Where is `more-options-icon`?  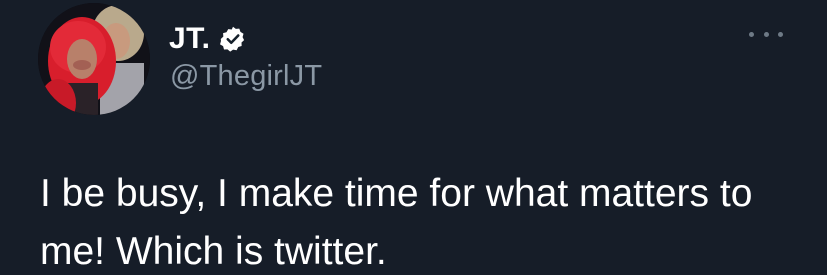
more-options-icon is located at coordinates (766, 34).